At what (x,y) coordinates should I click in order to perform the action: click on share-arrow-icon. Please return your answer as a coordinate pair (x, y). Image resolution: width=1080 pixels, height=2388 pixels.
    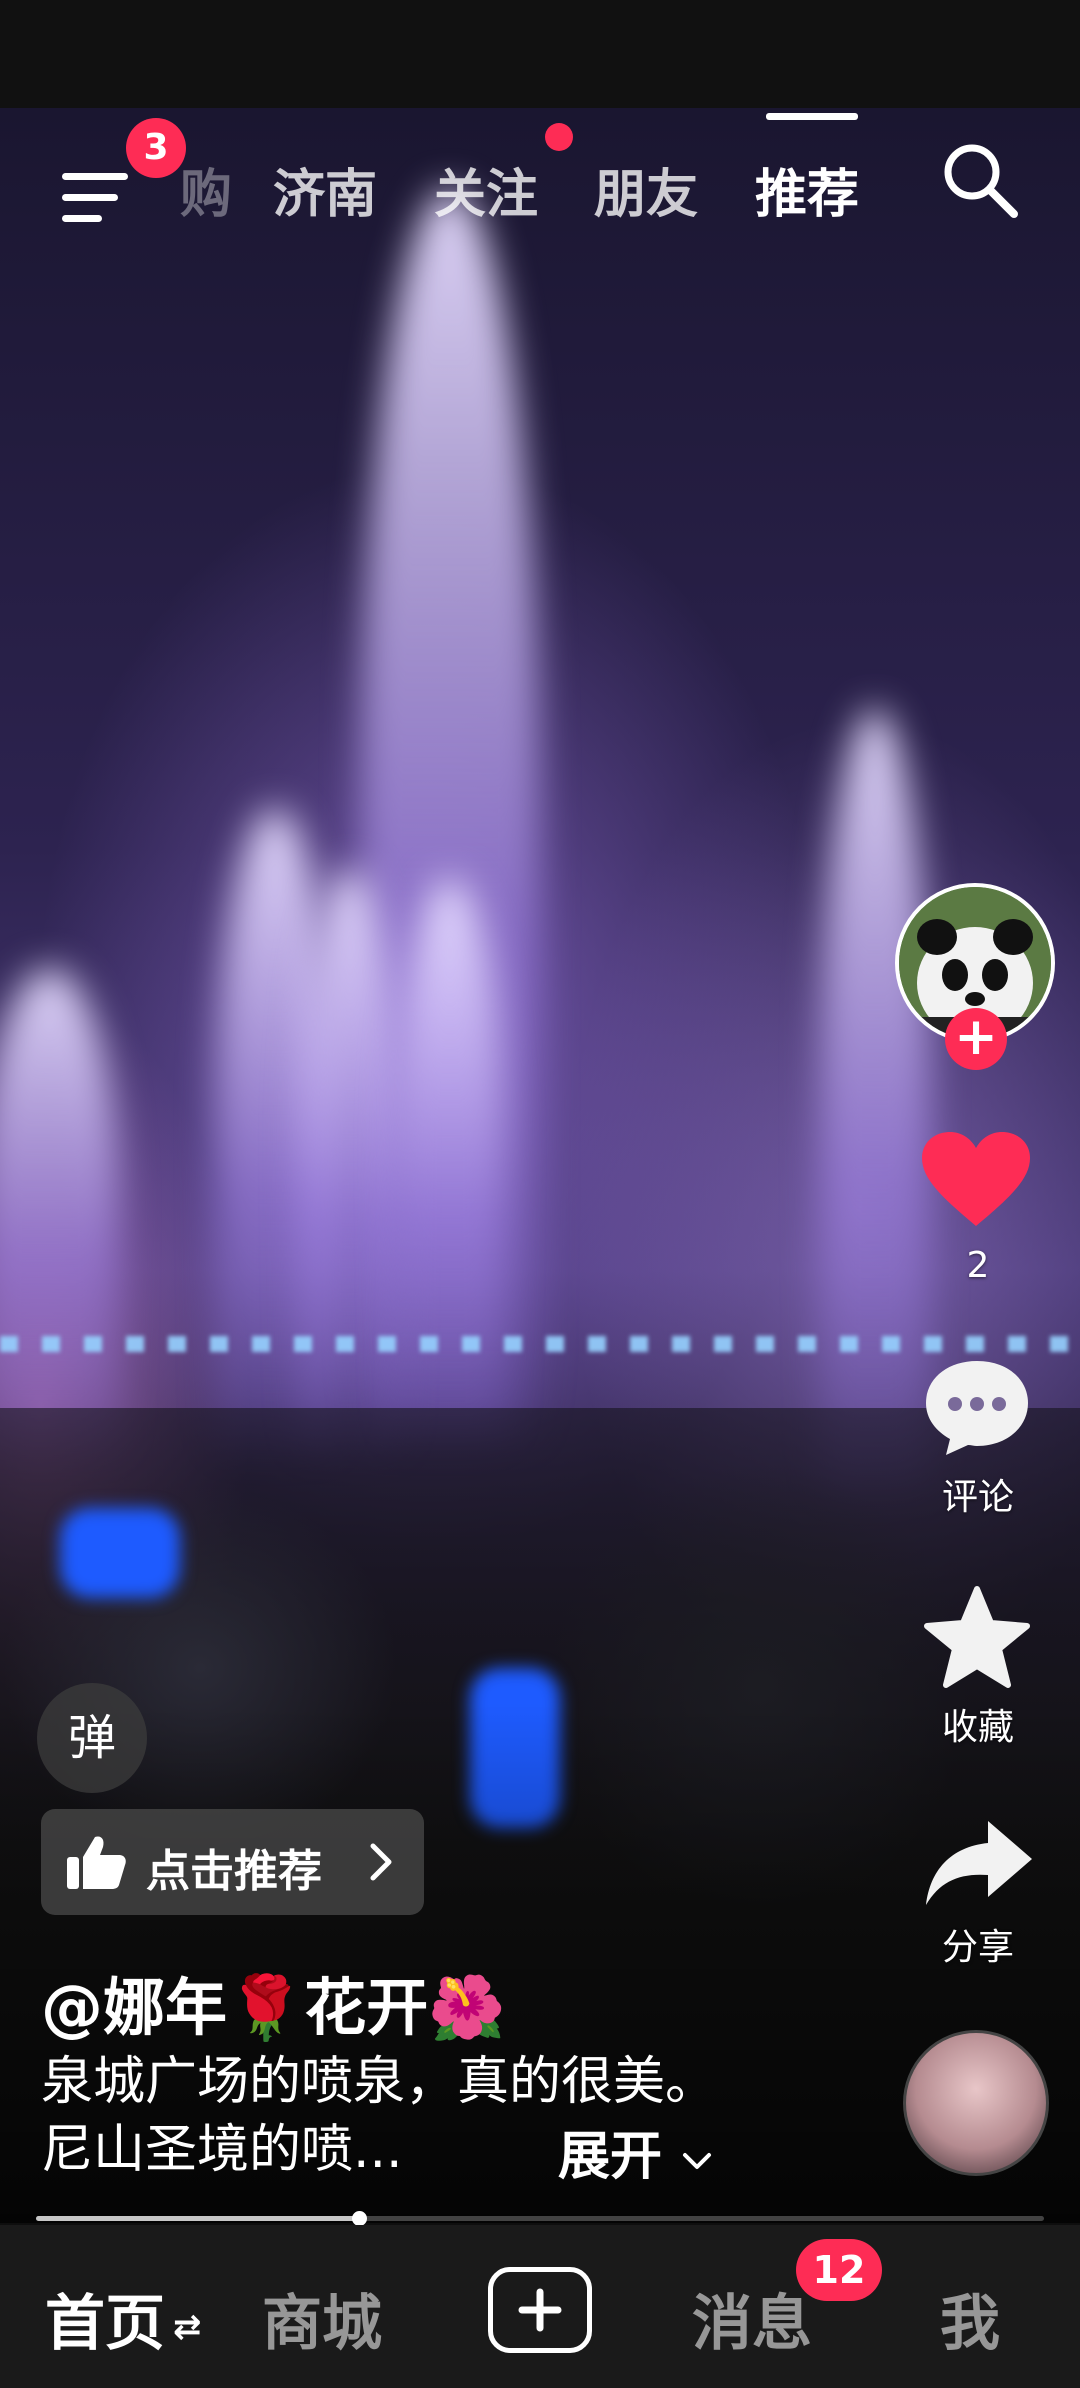
    Looking at the image, I should click on (979, 1863).